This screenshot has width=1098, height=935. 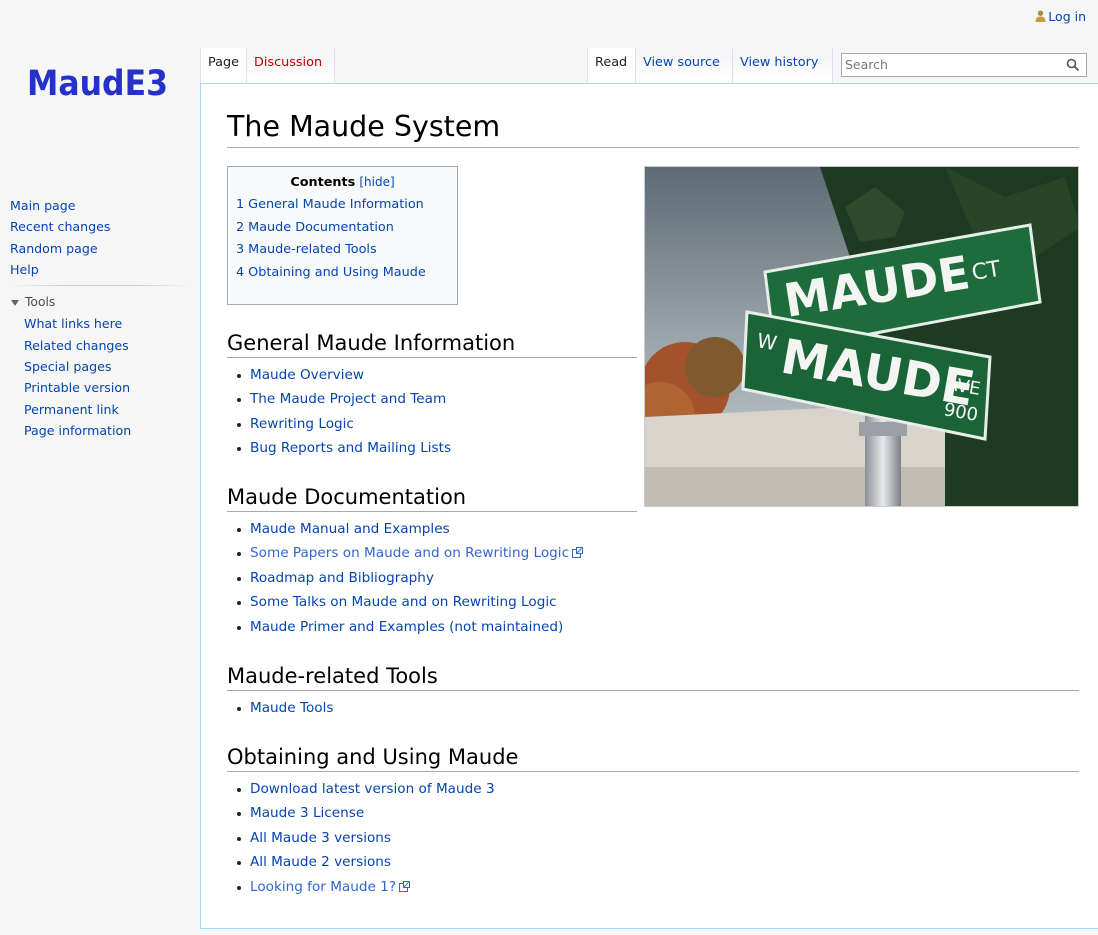 I want to click on section-heading: General Maude Information, so click(x=432, y=344).